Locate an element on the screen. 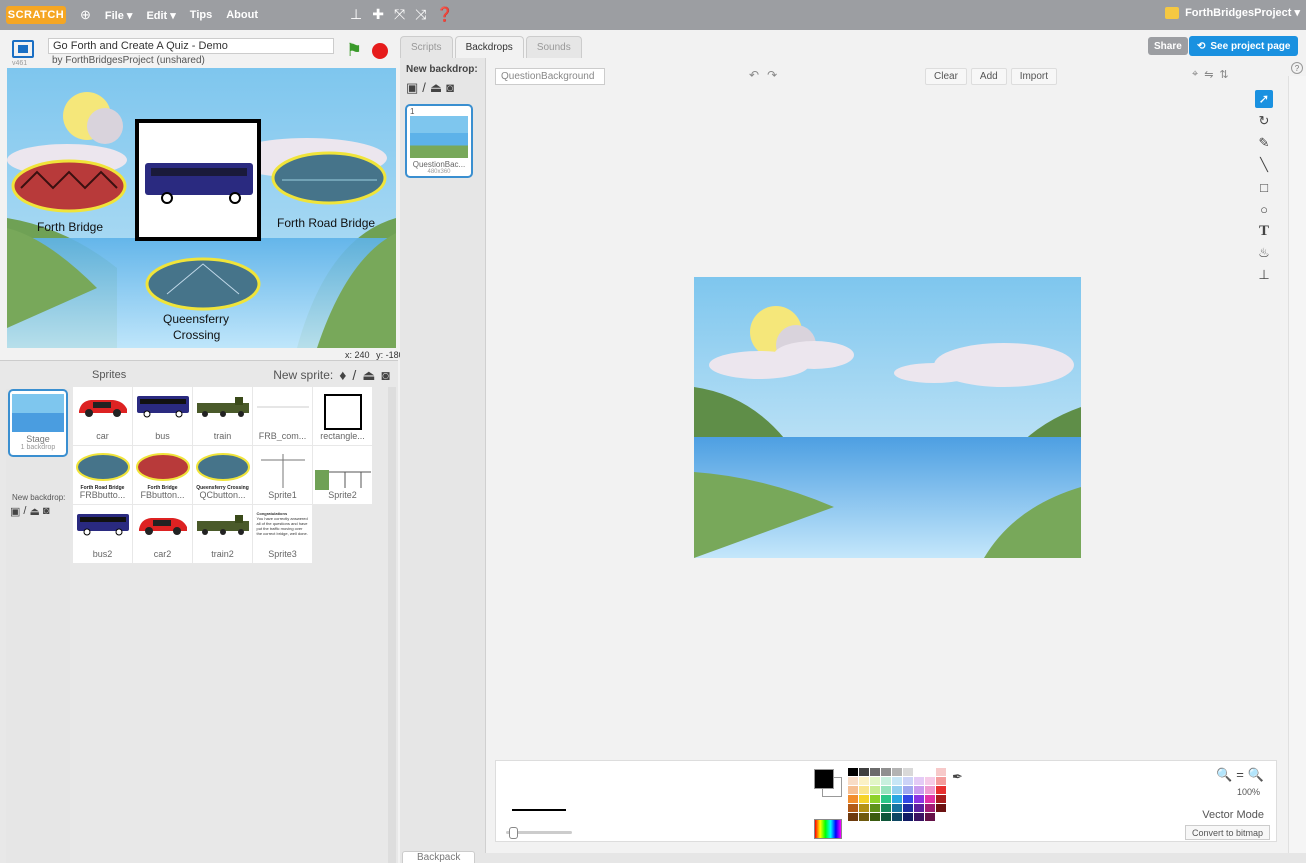 This screenshot has width=1306, height=863. grow-icon: ⤧ is located at coordinates (399, 14).